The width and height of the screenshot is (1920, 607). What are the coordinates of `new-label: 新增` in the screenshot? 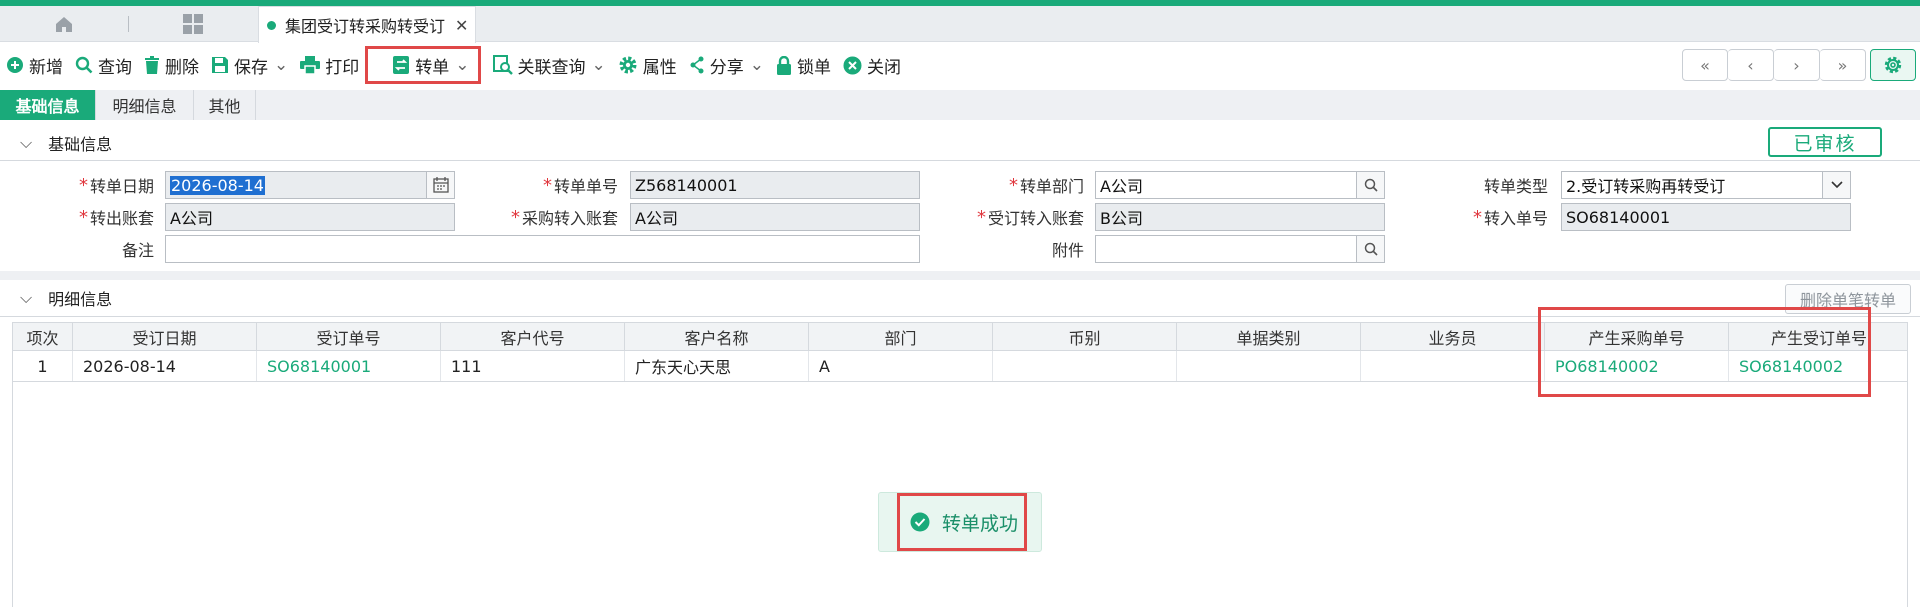 It's located at (46, 67).